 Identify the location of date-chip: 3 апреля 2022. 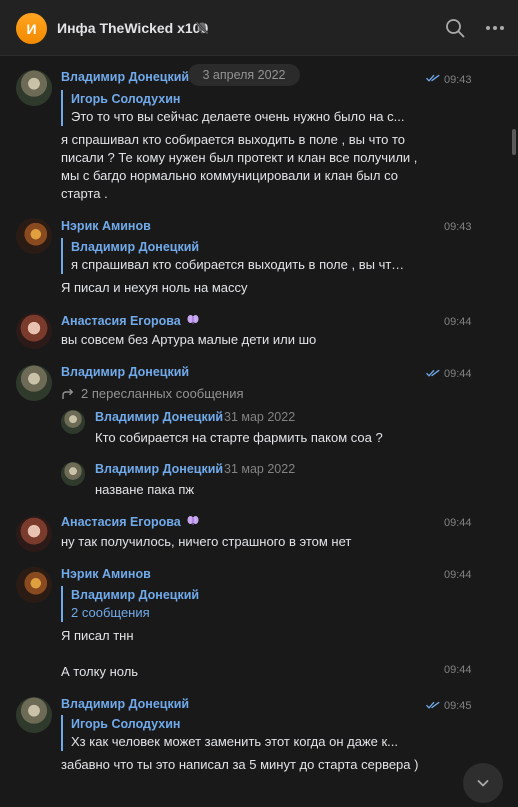
(244, 75).